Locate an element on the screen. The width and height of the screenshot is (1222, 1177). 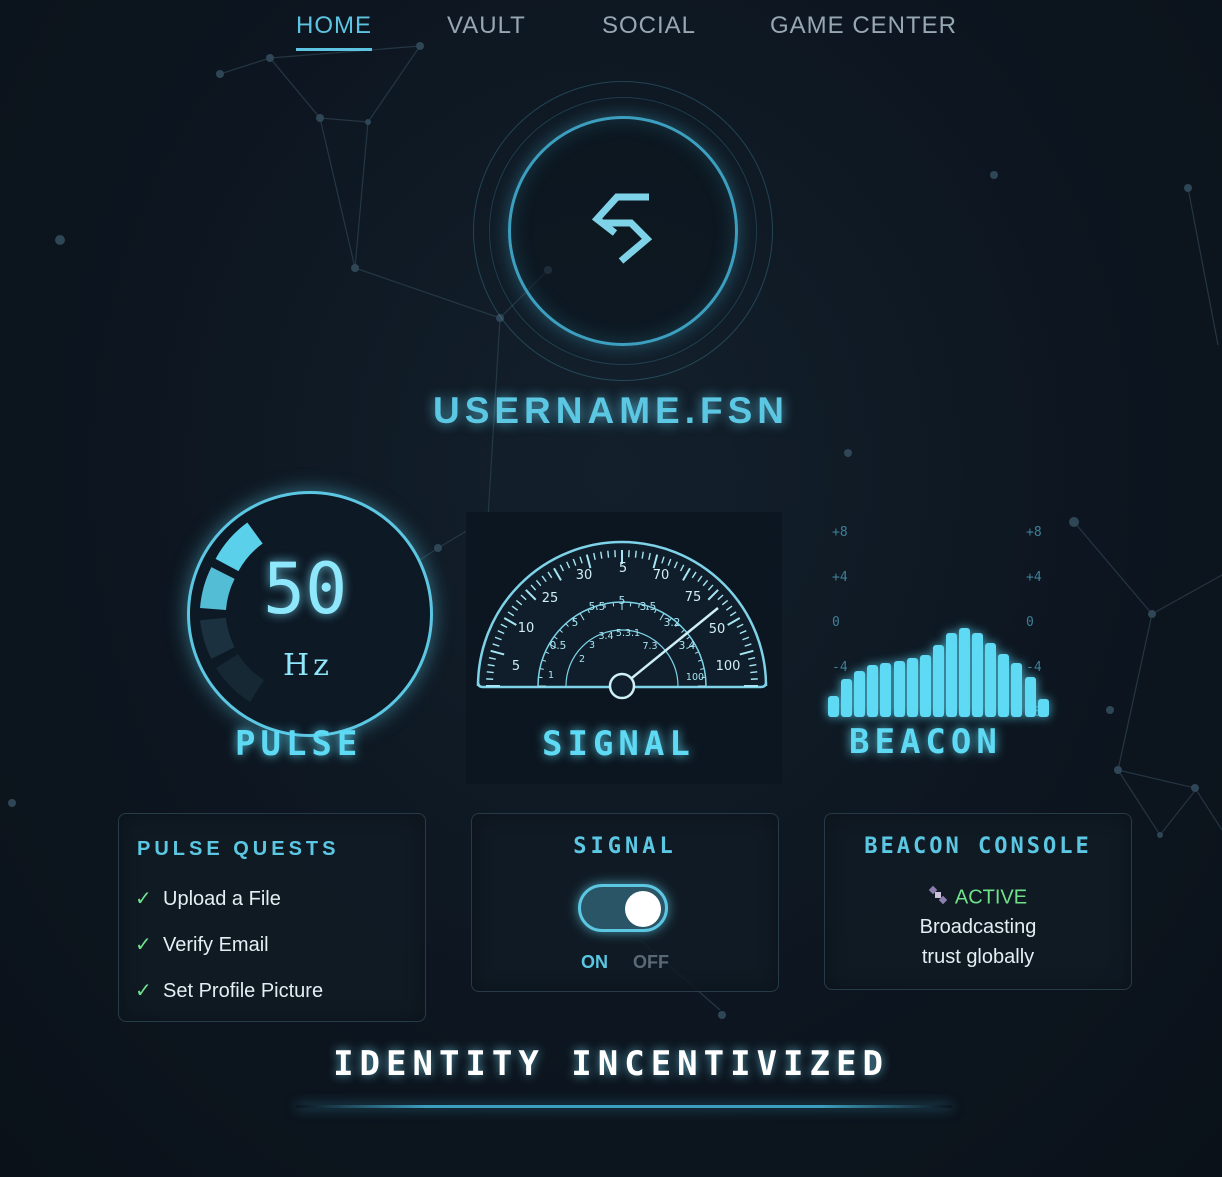
pulse-label: PULSE is located at coordinates (299, 744).